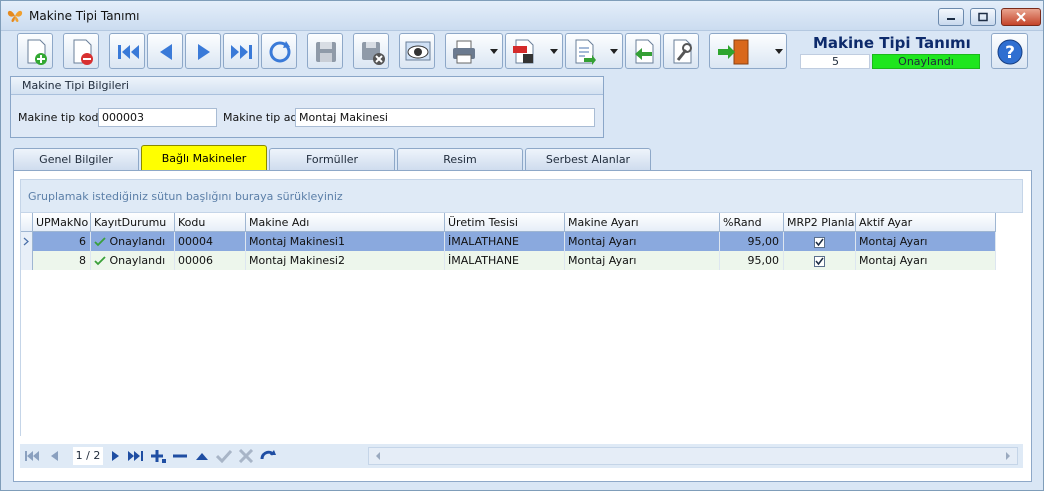 The image size is (1044, 491). What do you see at coordinates (345, 222) in the screenshot?
I see `column-header-machine-name: Makine Adı` at bounding box center [345, 222].